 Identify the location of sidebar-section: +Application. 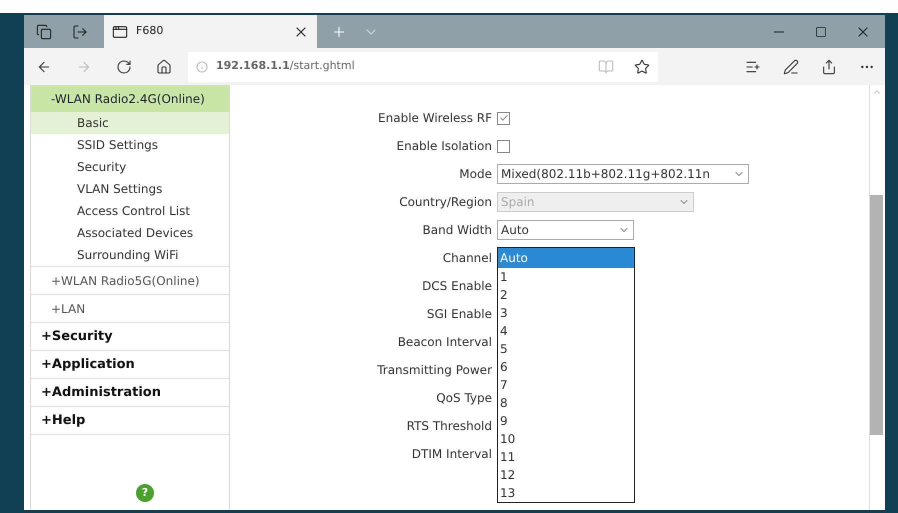
(130, 365).